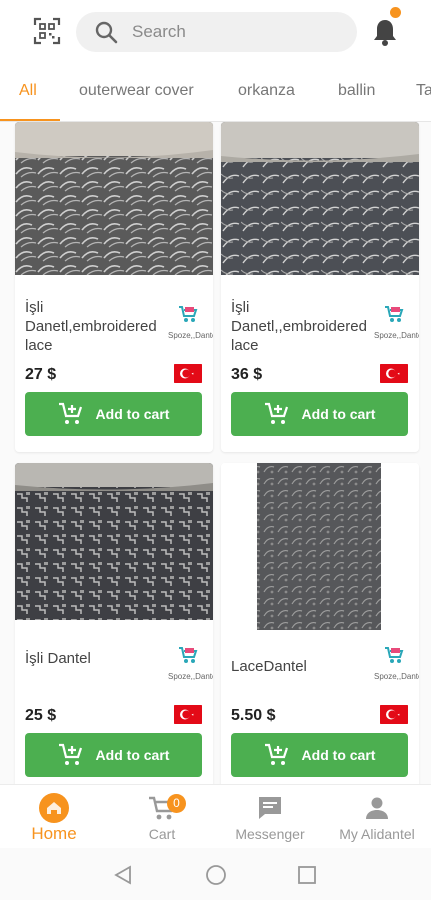  What do you see at coordinates (307, 875) in the screenshot?
I see `recents-icon` at bounding box center [307, 875].